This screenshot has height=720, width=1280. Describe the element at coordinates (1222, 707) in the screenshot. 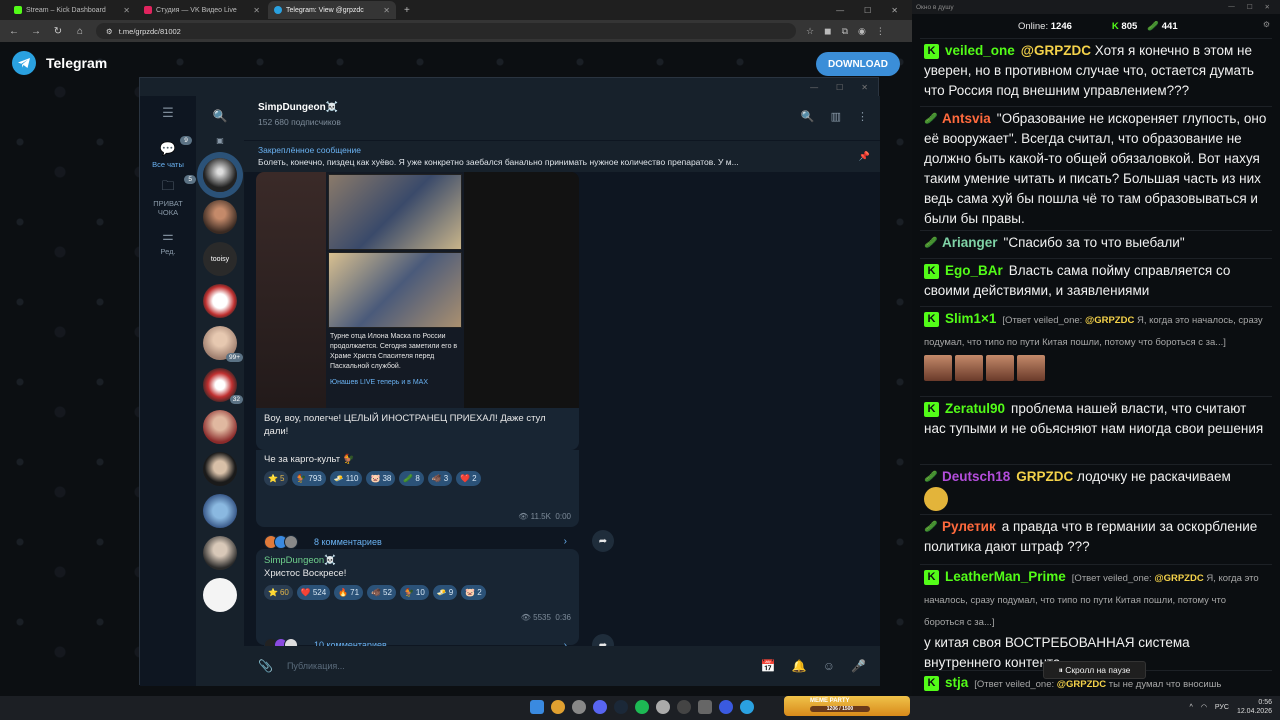

I see `language-indicator: РУС` at that location.